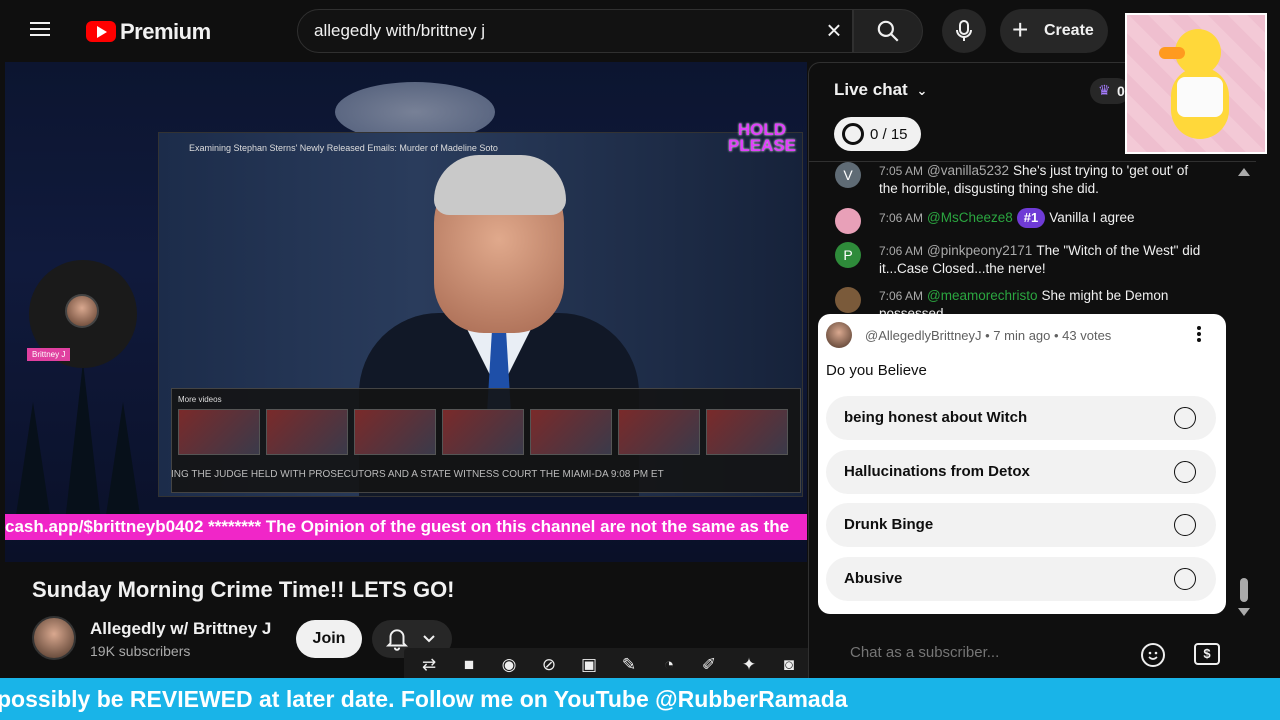 Image resolution: width=1280 pixels, height=720 pixels. I want to click on search-input, so click(554, 31).